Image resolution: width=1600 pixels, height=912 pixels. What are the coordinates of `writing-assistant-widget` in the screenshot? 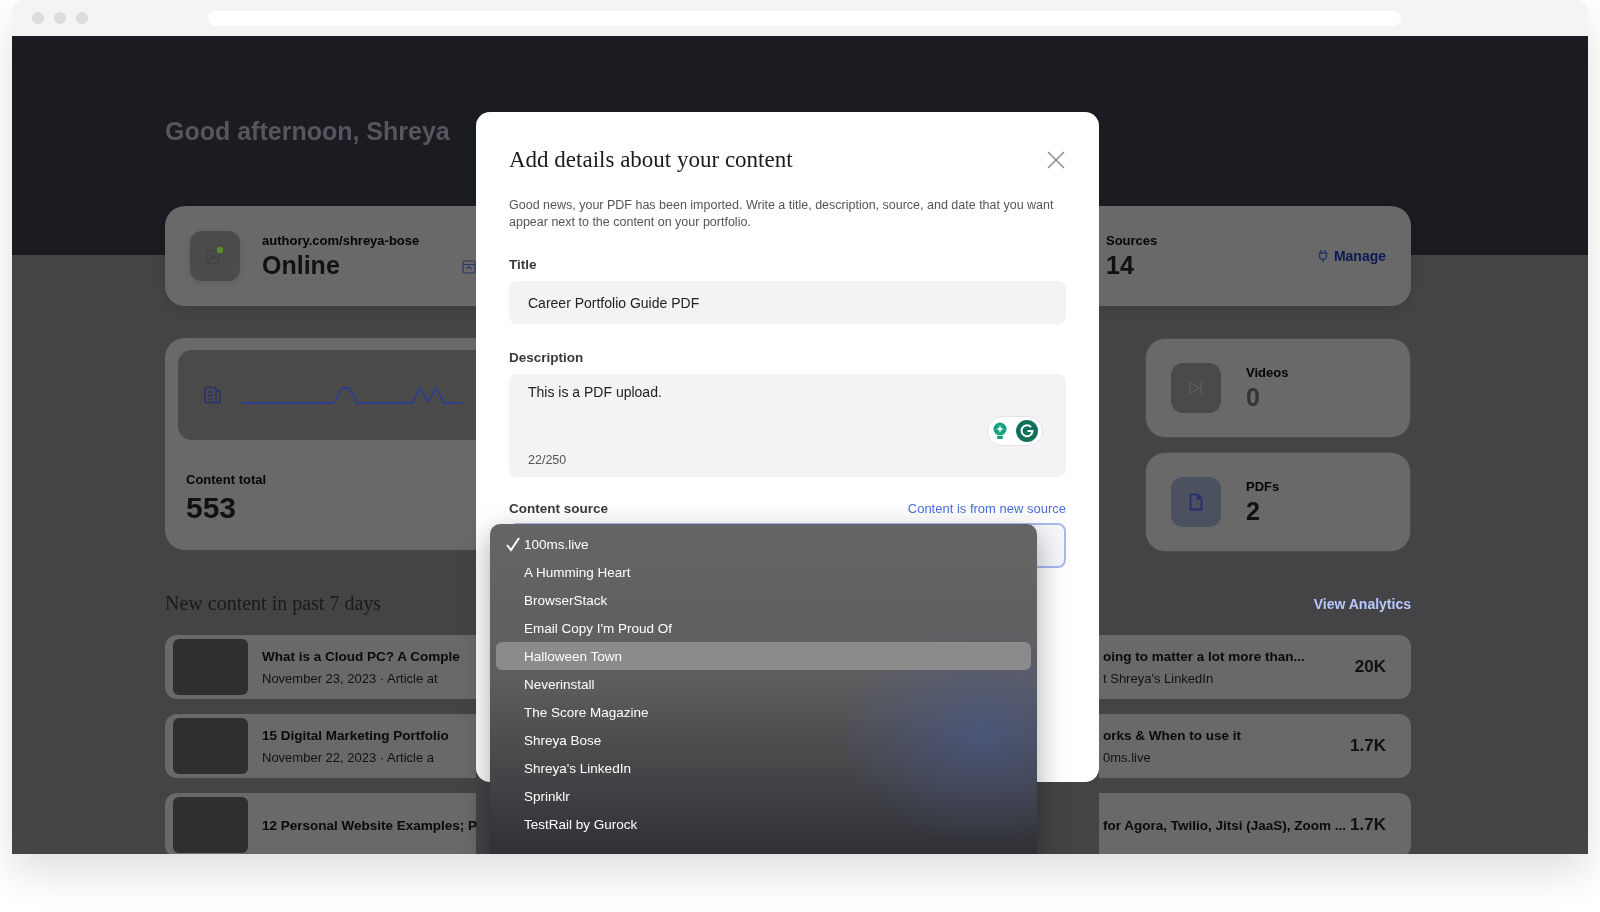 It's located at (1015, 431).